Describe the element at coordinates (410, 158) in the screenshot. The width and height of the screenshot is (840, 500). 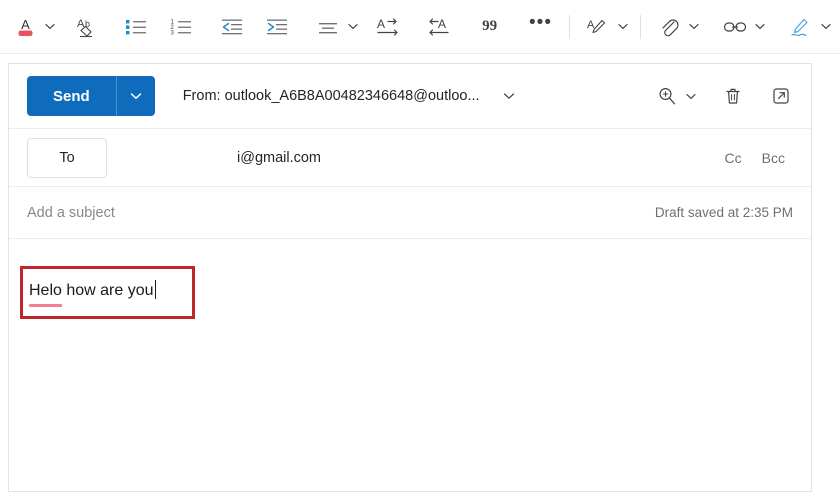
I see `to-row: To i@gmail.com Cc Bcc` at that location.